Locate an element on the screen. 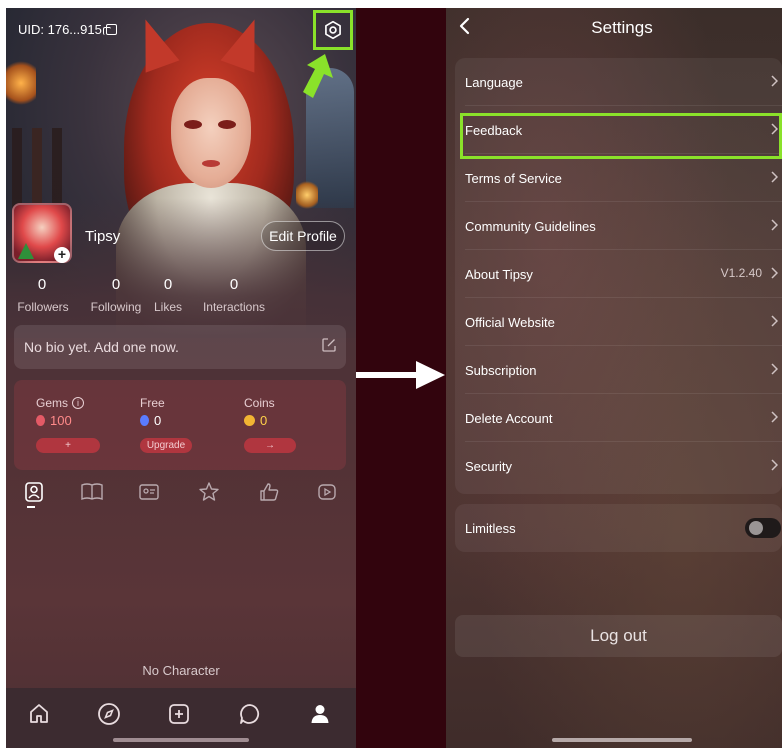 This screenshot has height=748, width=782. page-title: Settings is located at coordinates (622, 27).